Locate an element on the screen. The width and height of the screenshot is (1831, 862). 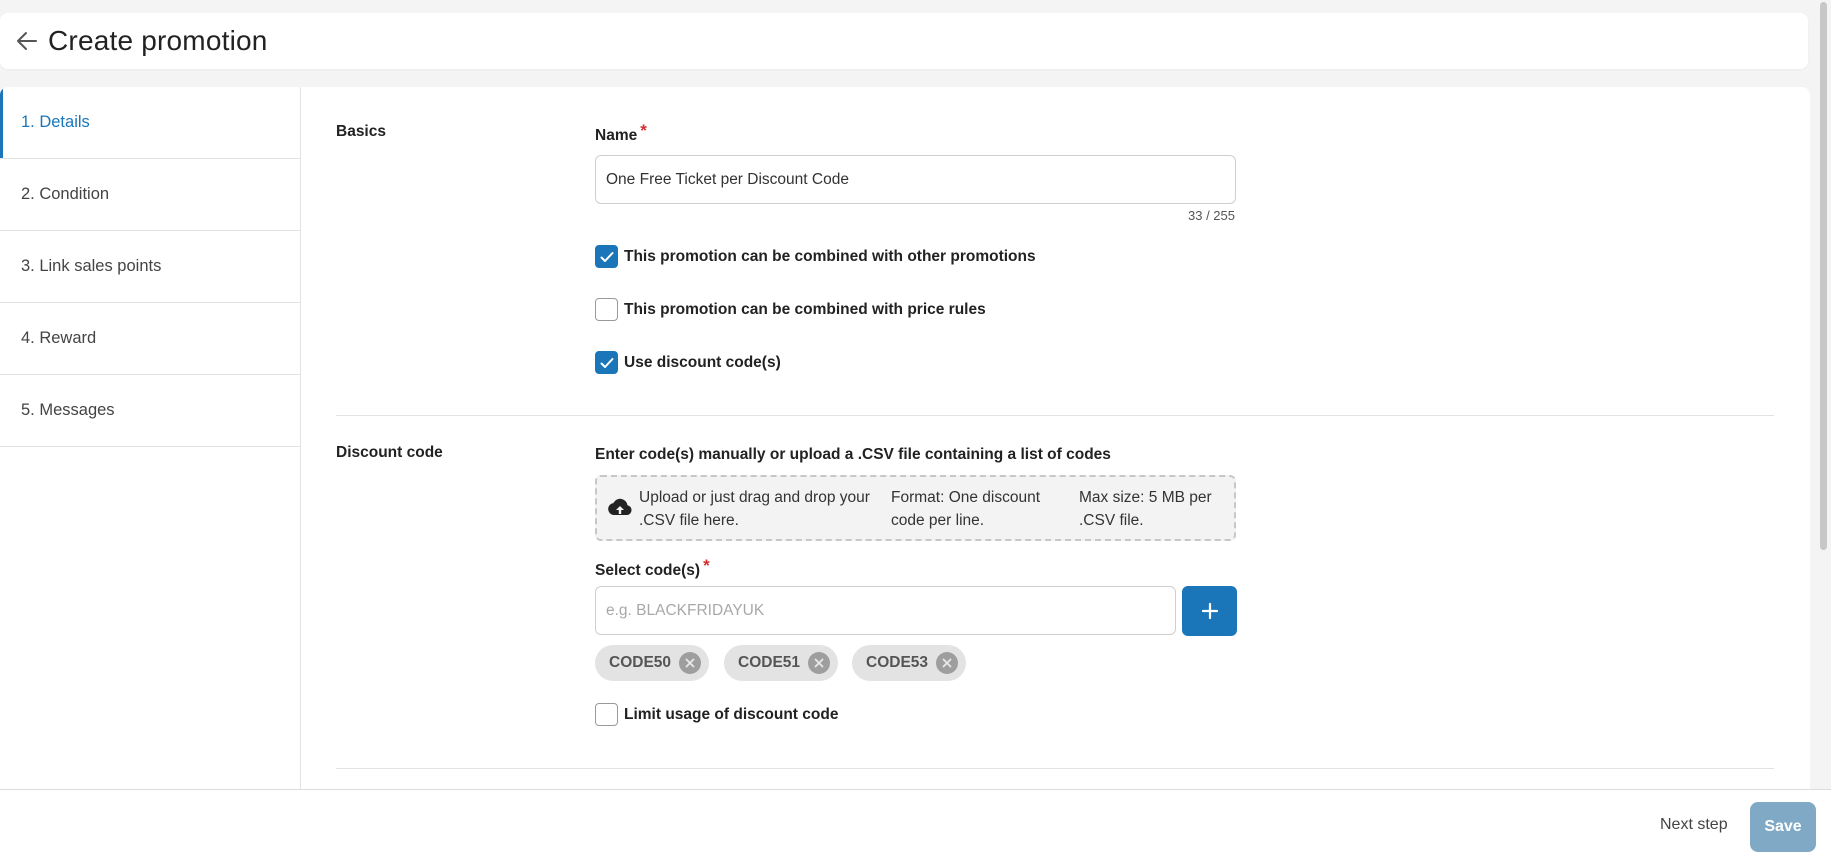
name-label: Name * is located at coordinates (621, 133).